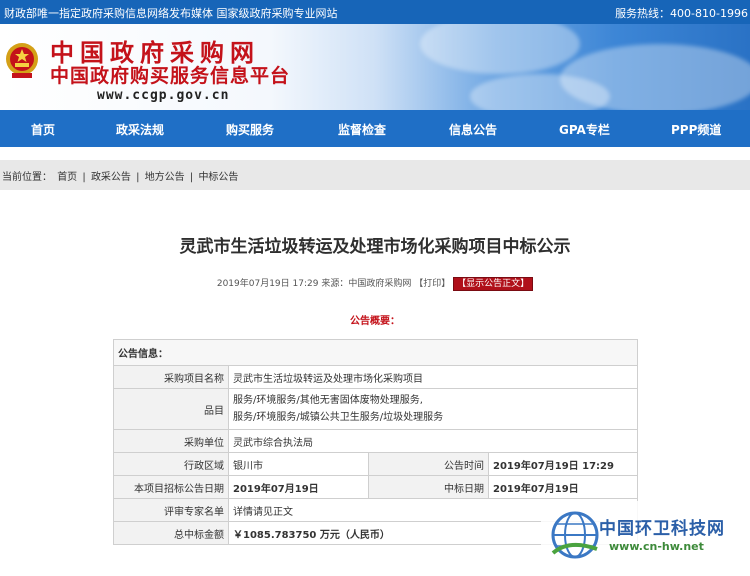  Describe the element at coordinates (218, 177) in the screenshot. I see `breadcrumb-item-award: 中标公告` at that location.